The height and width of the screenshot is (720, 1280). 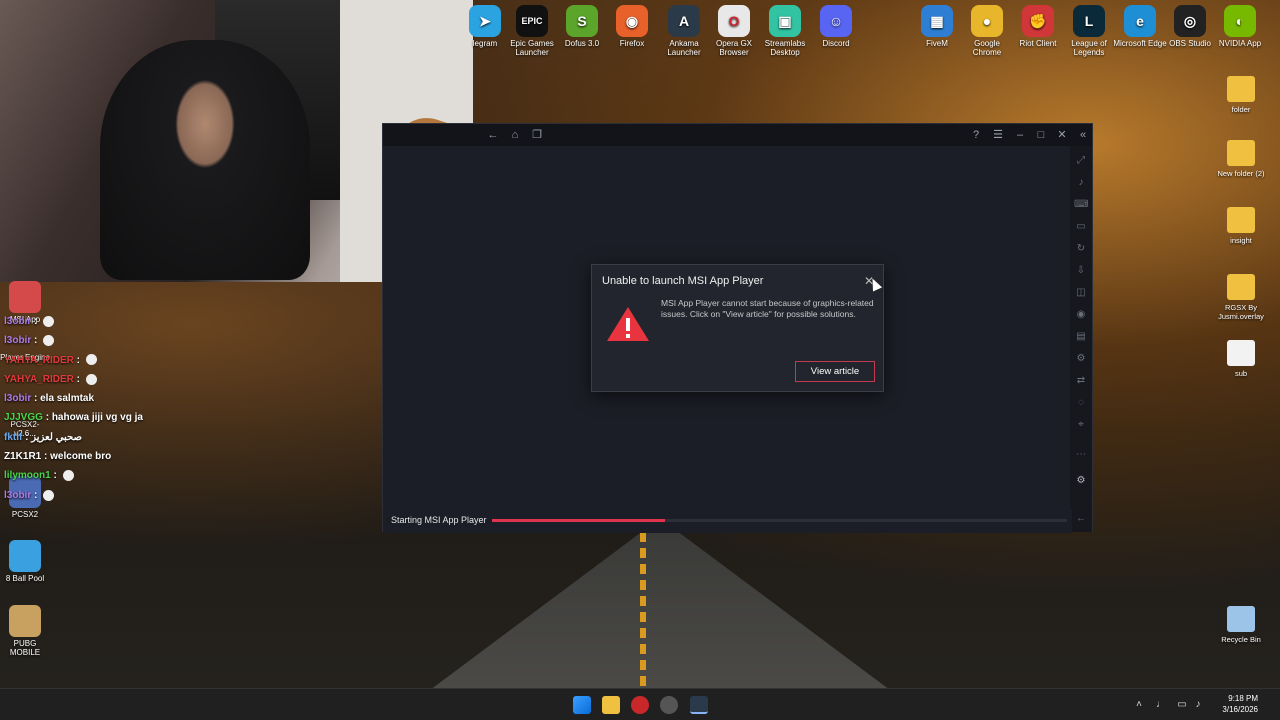 What do you see at coordinates (94, 495) in the screenshot?
I see `chat-message: l3obir :` at bounding box center [94, 495].